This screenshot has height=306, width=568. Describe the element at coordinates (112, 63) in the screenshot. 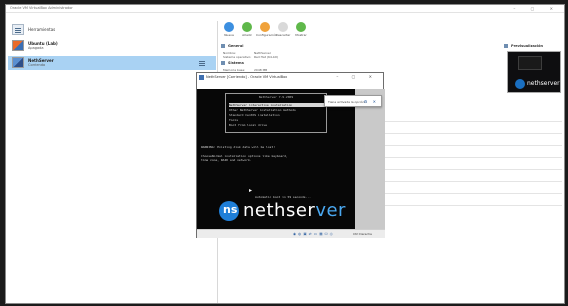

I see `vm-item-nethserver: NethServer Corriendo` at that location.